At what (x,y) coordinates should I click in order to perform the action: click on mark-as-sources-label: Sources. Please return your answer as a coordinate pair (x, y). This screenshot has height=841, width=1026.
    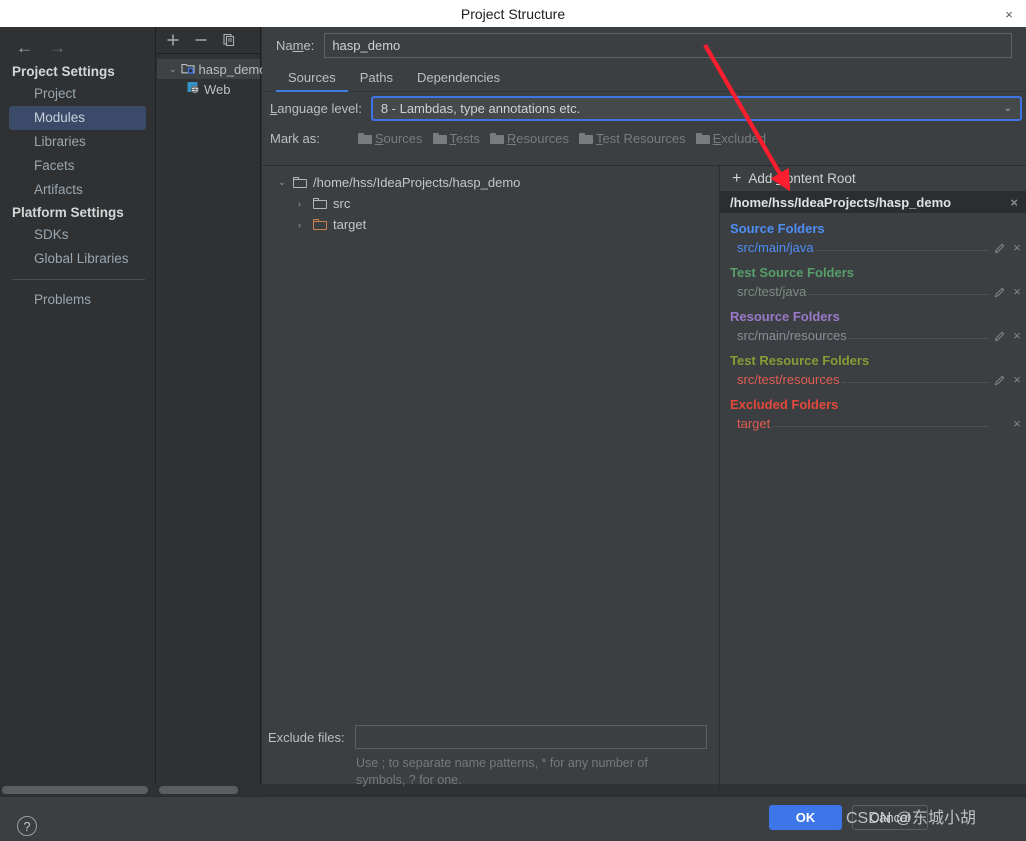
    Looking at the image, I should click on (398, 138).